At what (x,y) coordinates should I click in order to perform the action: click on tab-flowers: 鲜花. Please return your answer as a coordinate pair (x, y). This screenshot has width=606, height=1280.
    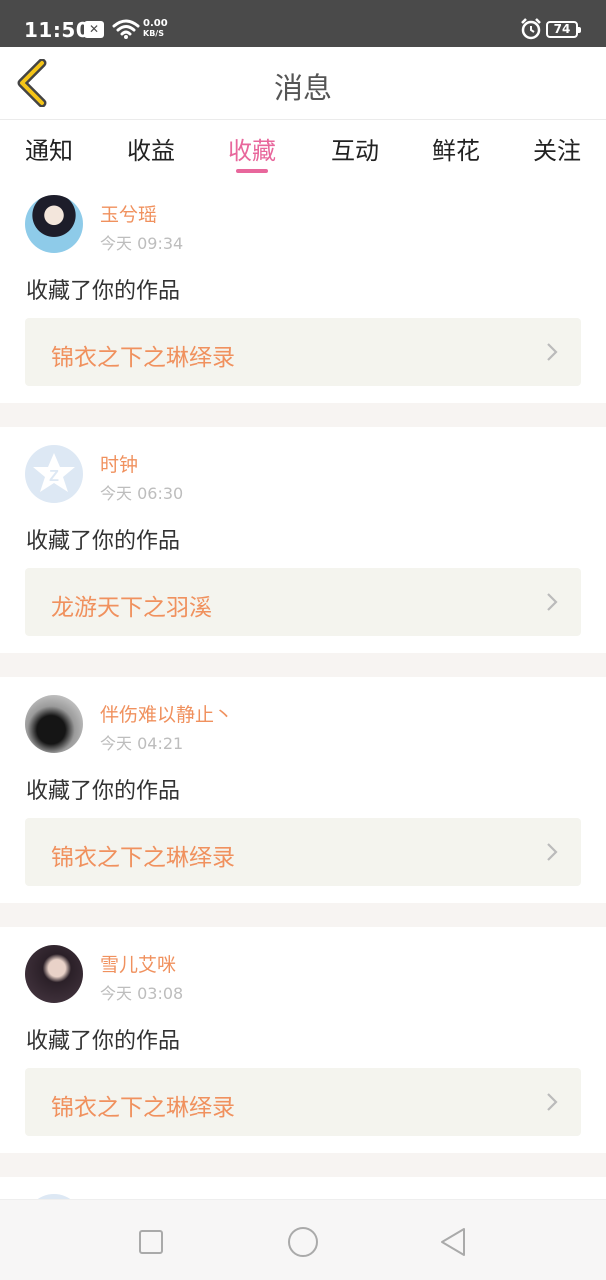
    Looking at the image, I should click on (456, 148).